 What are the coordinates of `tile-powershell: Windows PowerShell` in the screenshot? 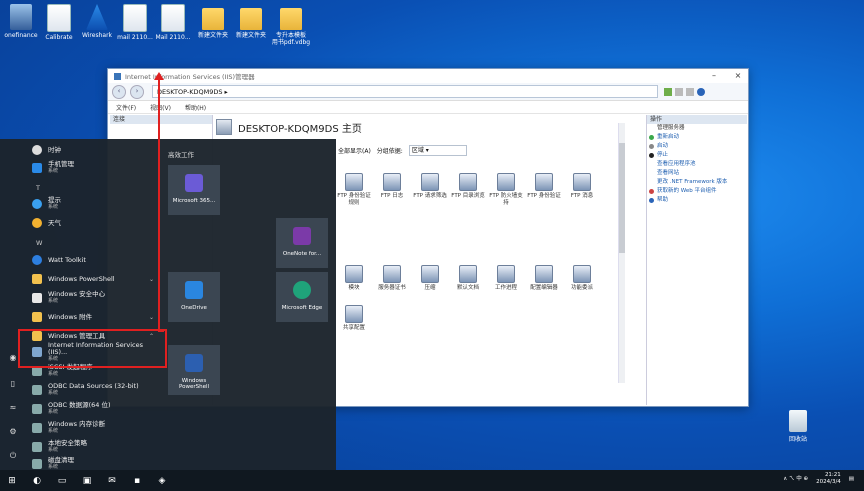 It's located at (194, 370).